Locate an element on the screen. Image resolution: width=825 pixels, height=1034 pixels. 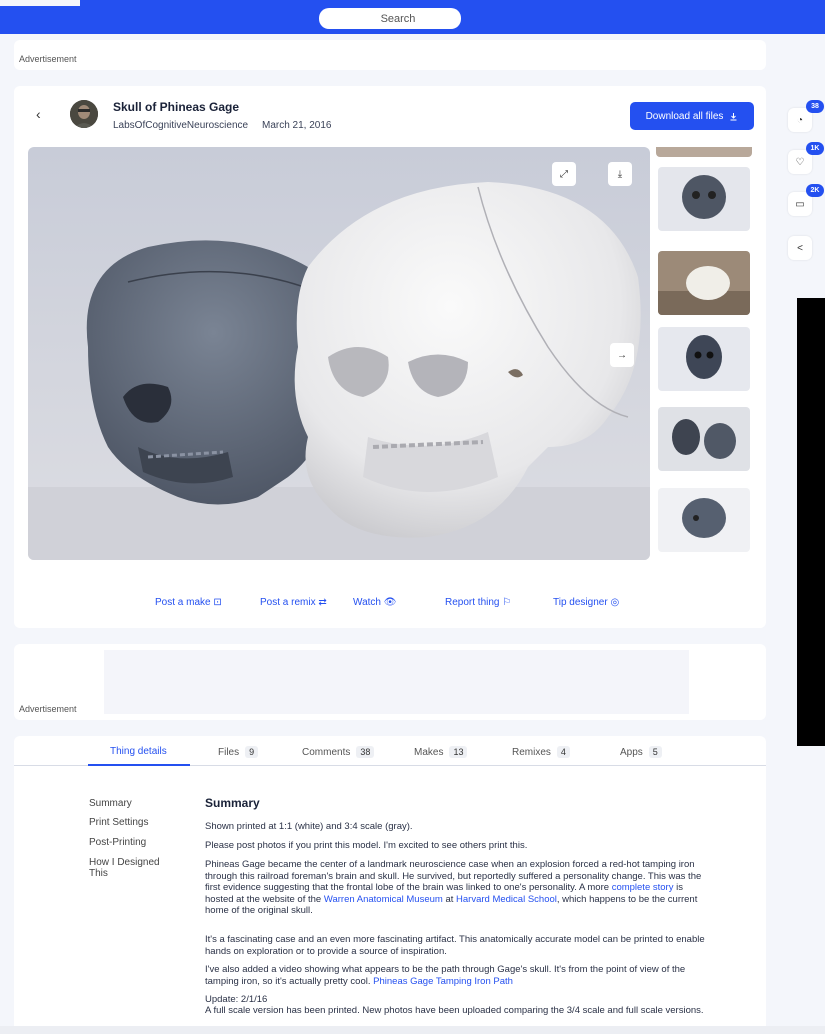
warren-museum-link: Warren Anatomical Museum is located at coordinates (383, 899).